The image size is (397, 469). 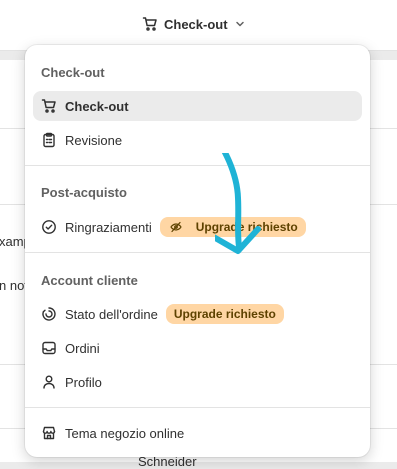 What do you see at coordinates (108, 227) in the screenshot?
I see `menu-item-label: Ringraziamenti` at bounding box center [108, 227].